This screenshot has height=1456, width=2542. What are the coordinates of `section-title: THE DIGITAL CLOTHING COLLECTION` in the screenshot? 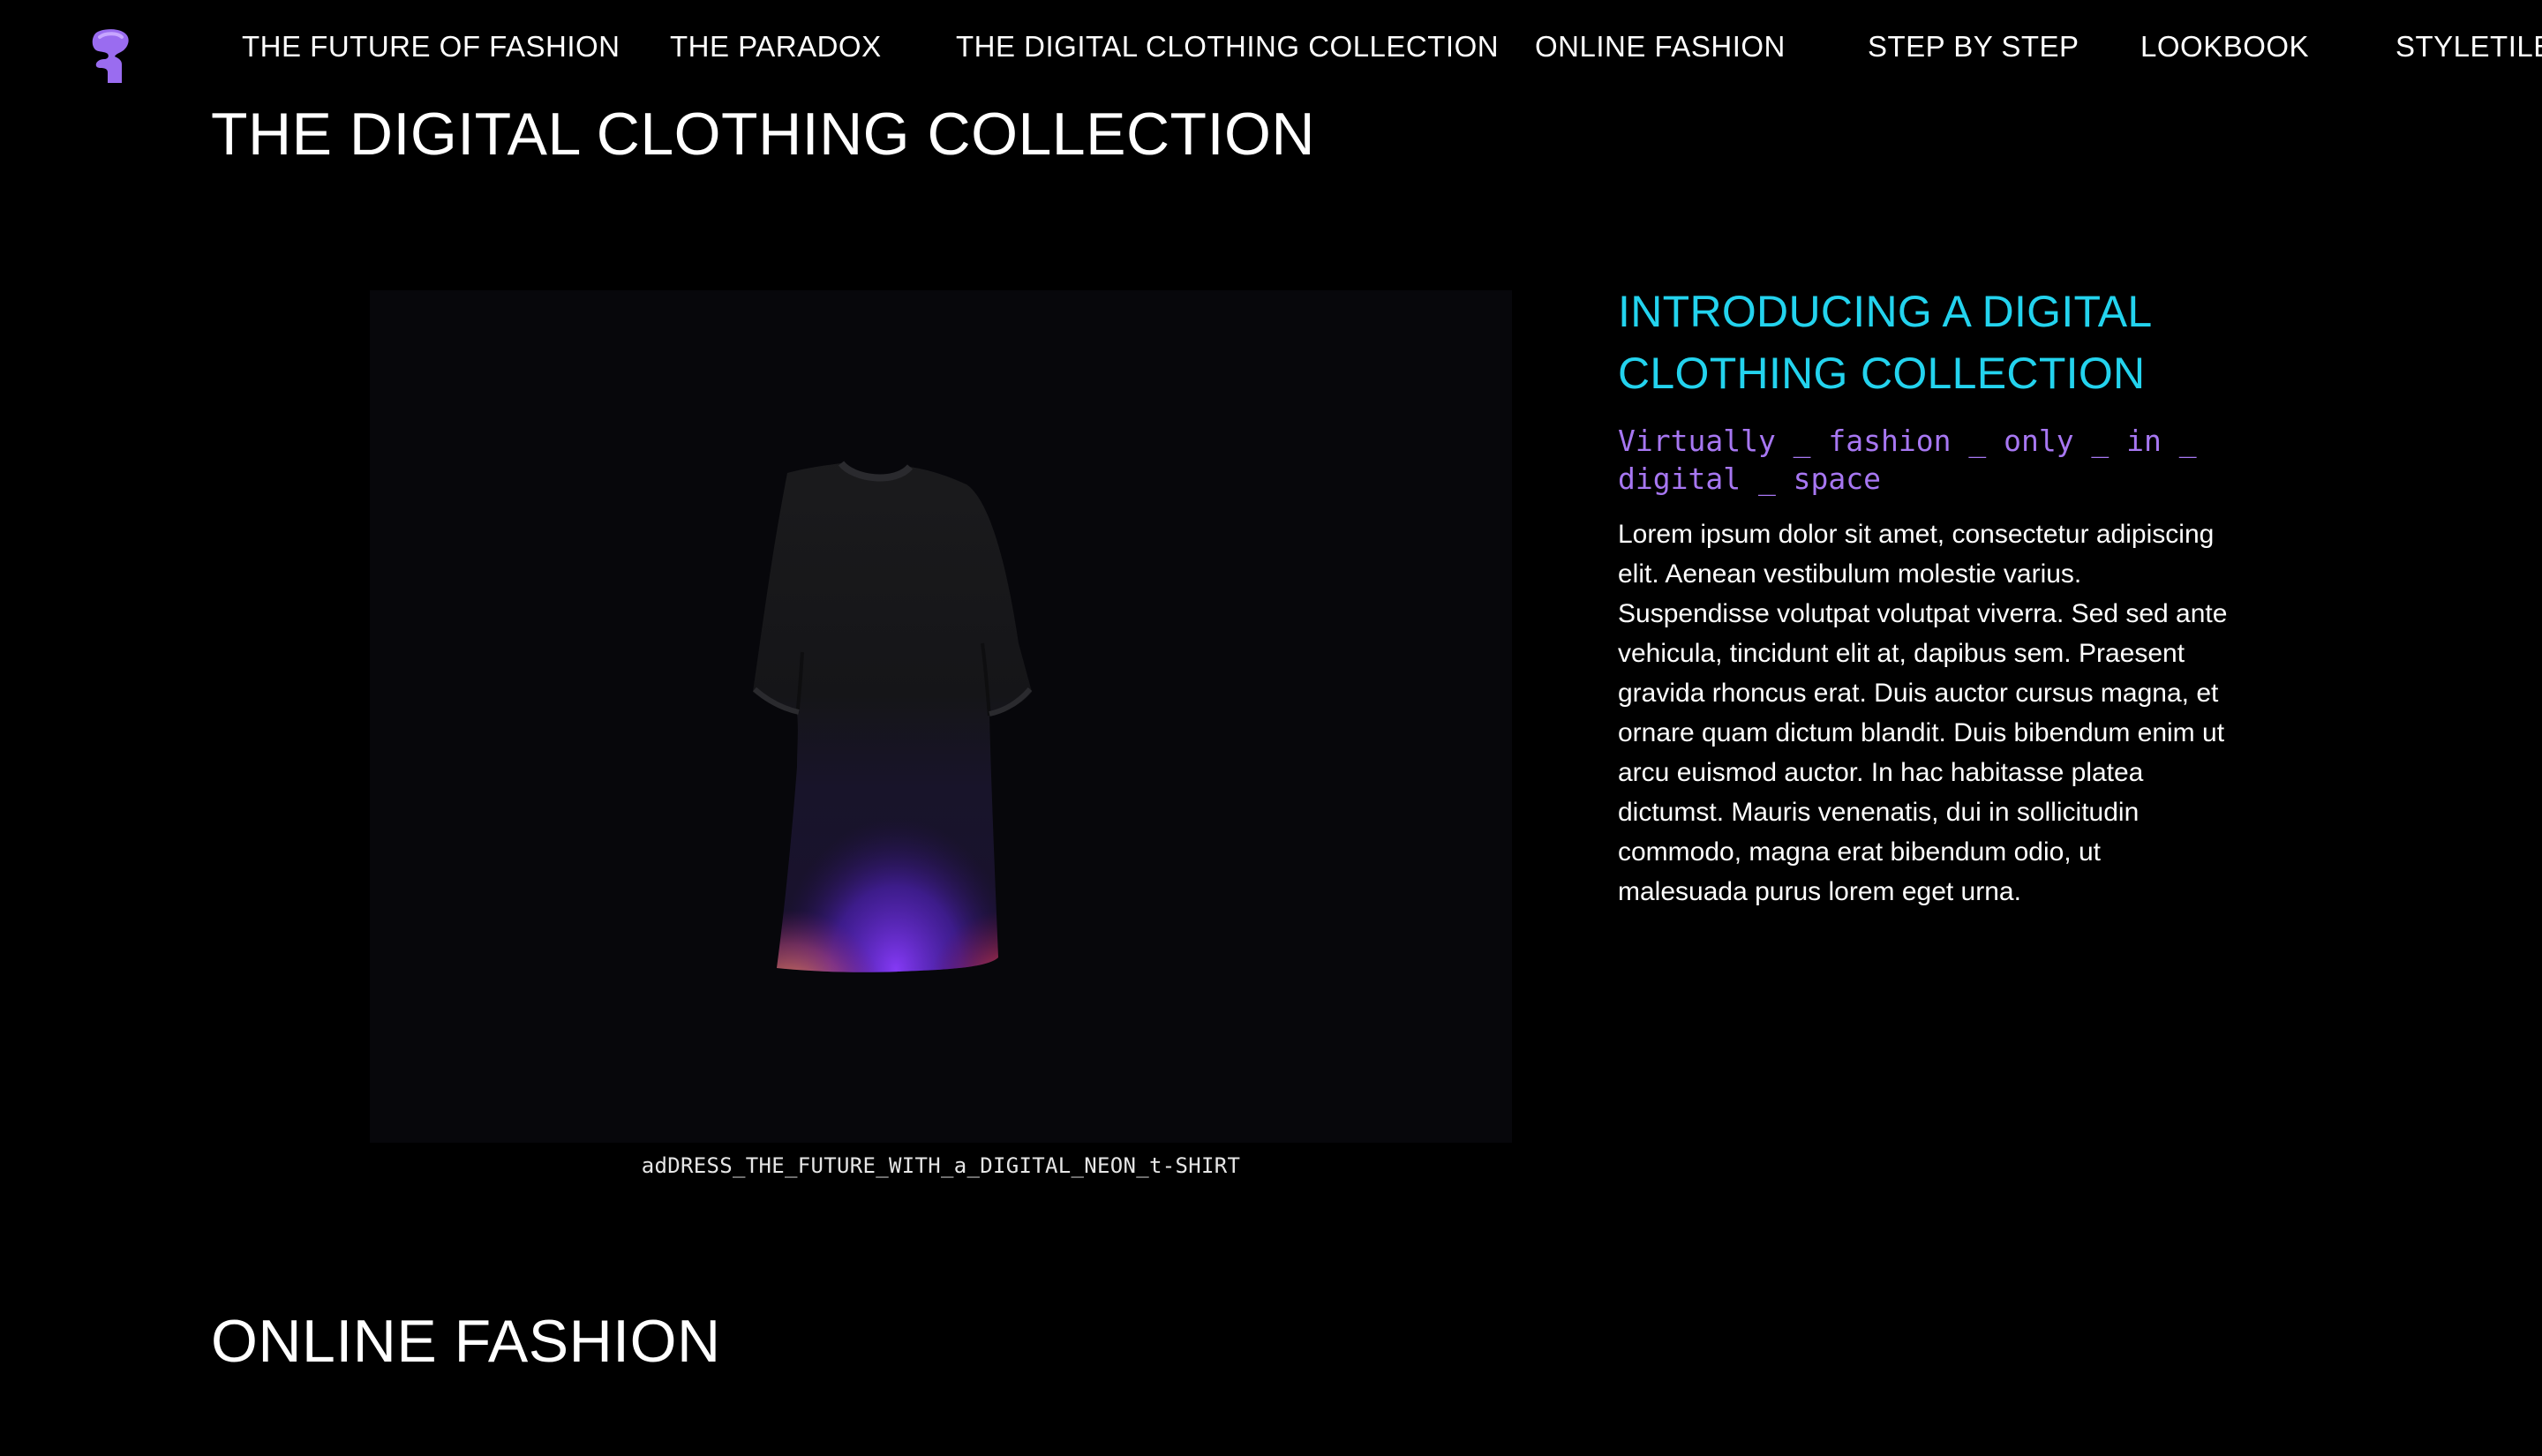 It's located at (763, 134).